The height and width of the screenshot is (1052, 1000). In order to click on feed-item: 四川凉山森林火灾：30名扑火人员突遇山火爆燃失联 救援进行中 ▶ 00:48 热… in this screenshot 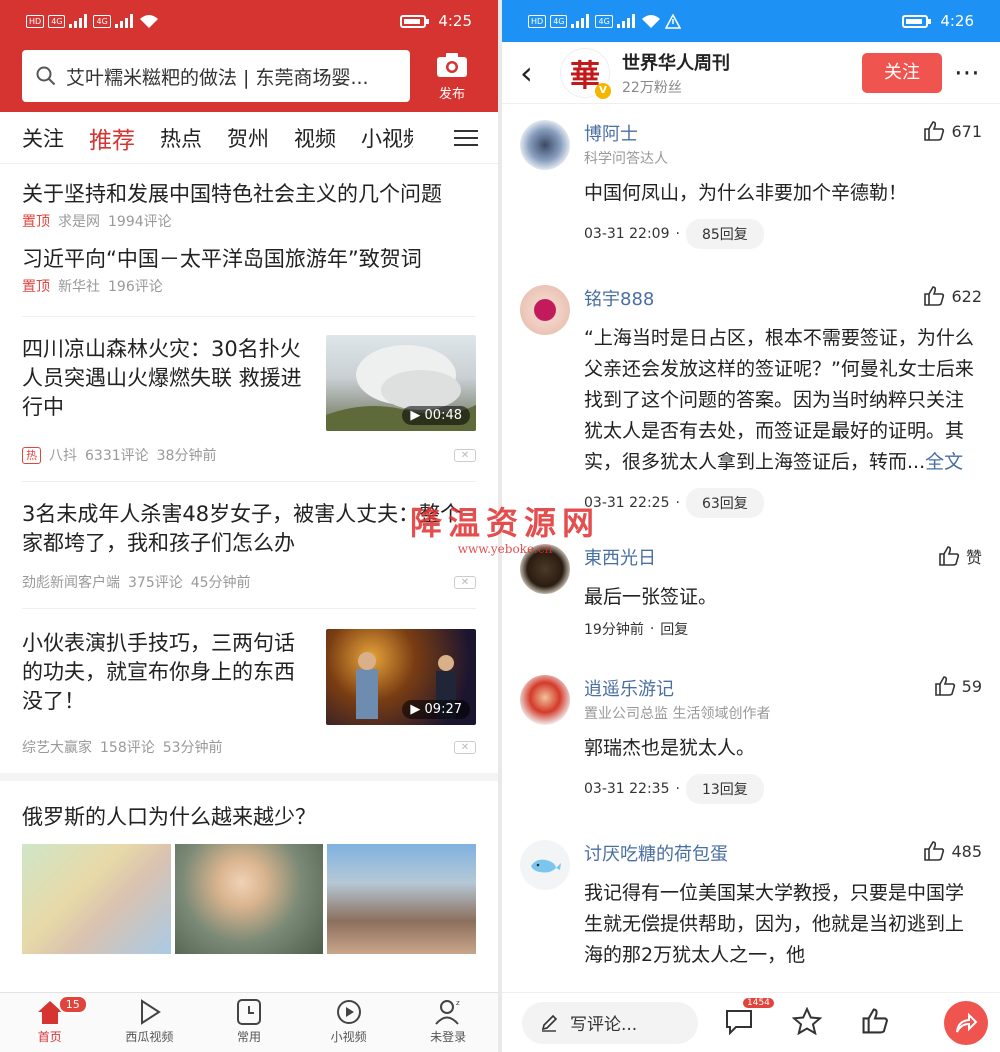, I will do `click(249, 399)`.